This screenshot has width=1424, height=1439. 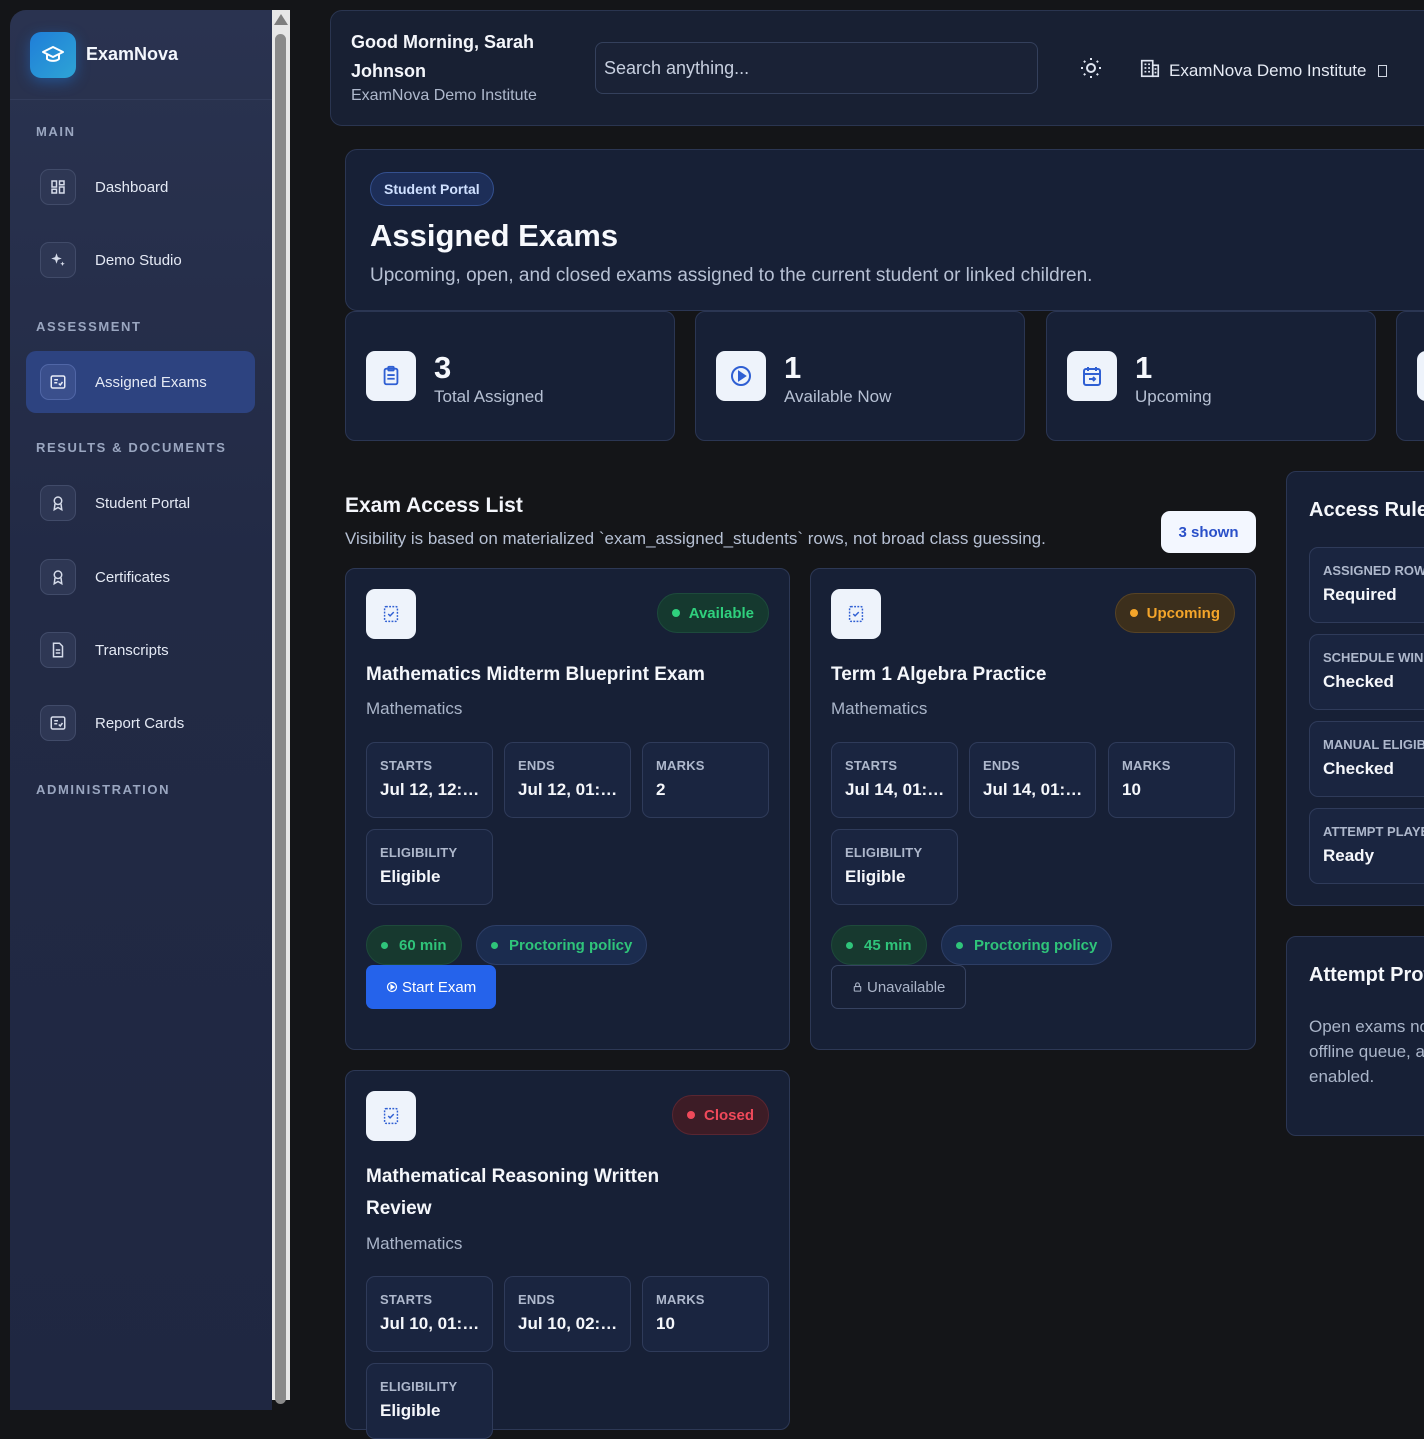 I want to click on exam-title: Term 1 Algebra Practice, so click(x=939, y=674).